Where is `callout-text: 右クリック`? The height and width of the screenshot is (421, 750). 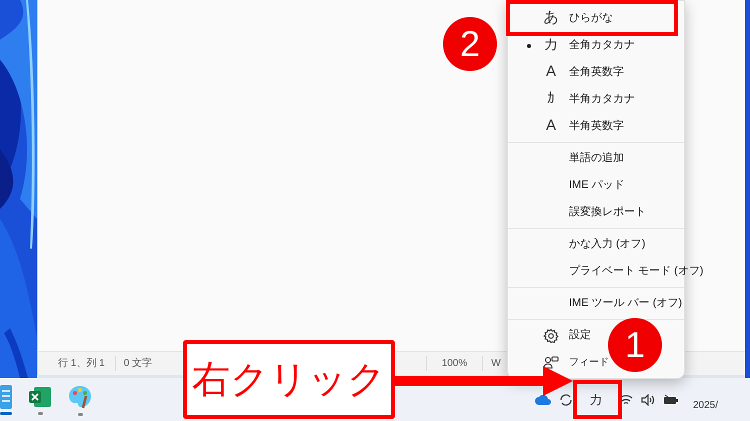
callout-text: 右クリック is located at coordinates (289, 379).